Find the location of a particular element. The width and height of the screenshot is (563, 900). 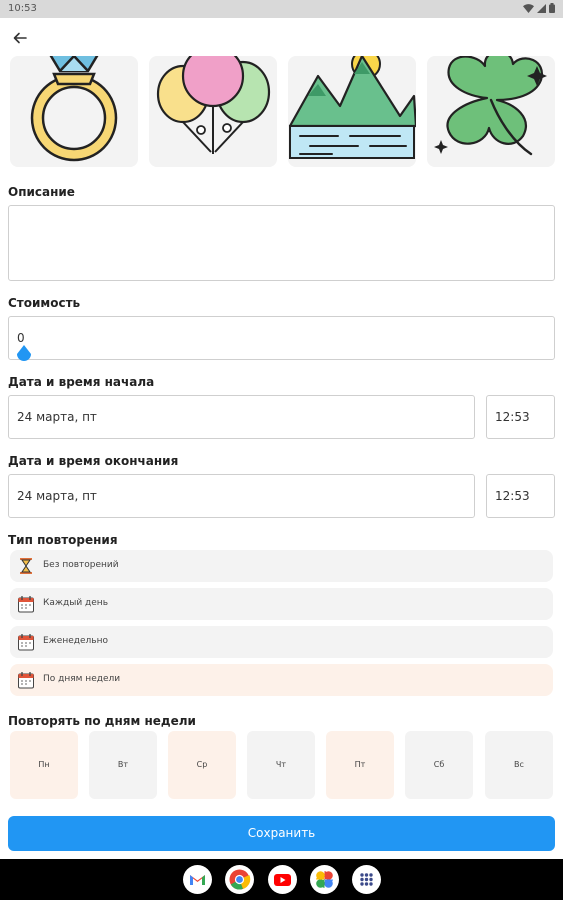

end-time-field: 12:53 is located at coordinates (520, 496).